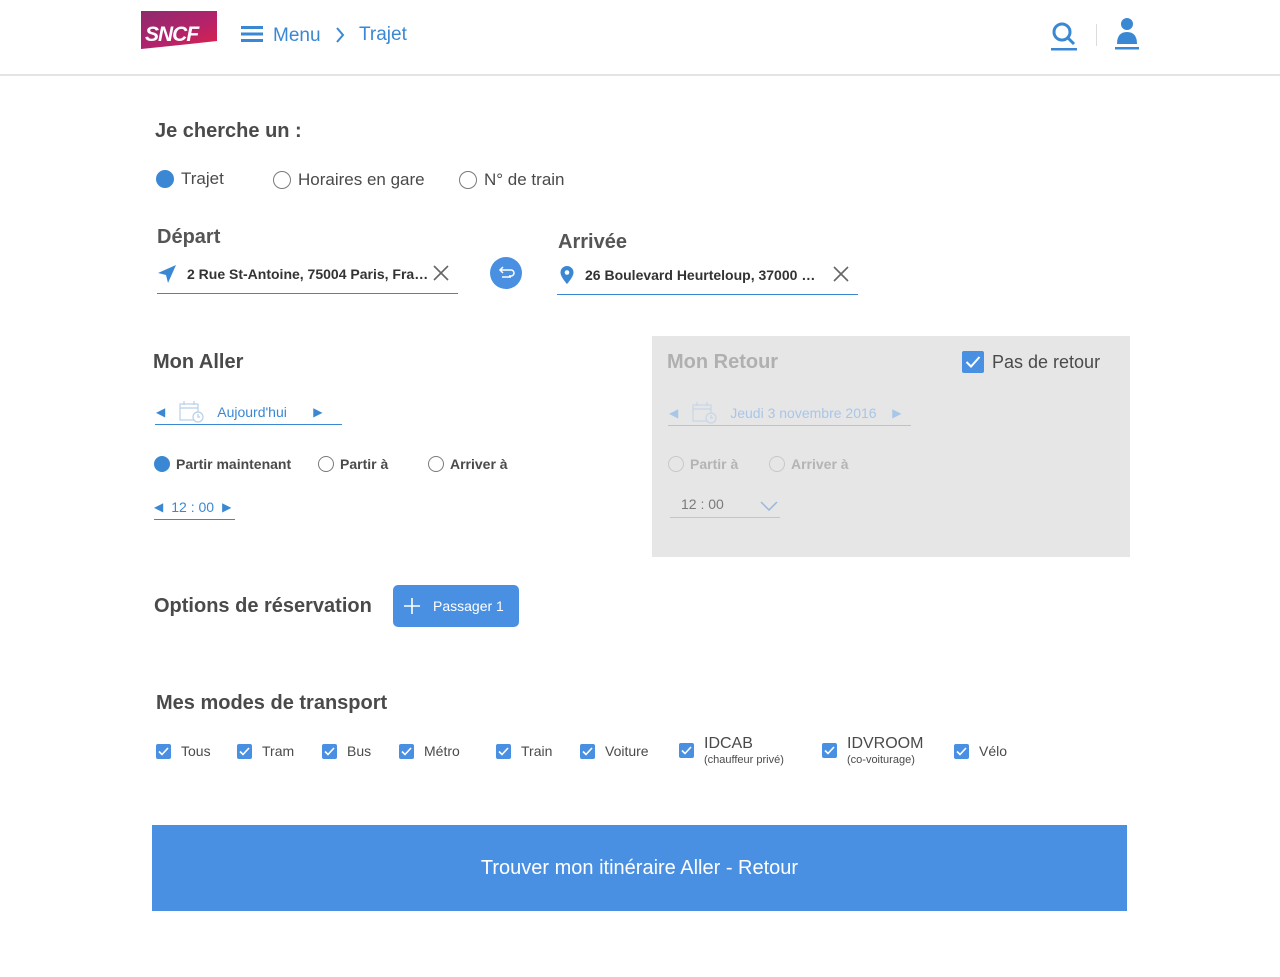  I want to click on radio-label: Horaires en gare, so click(361, 179).